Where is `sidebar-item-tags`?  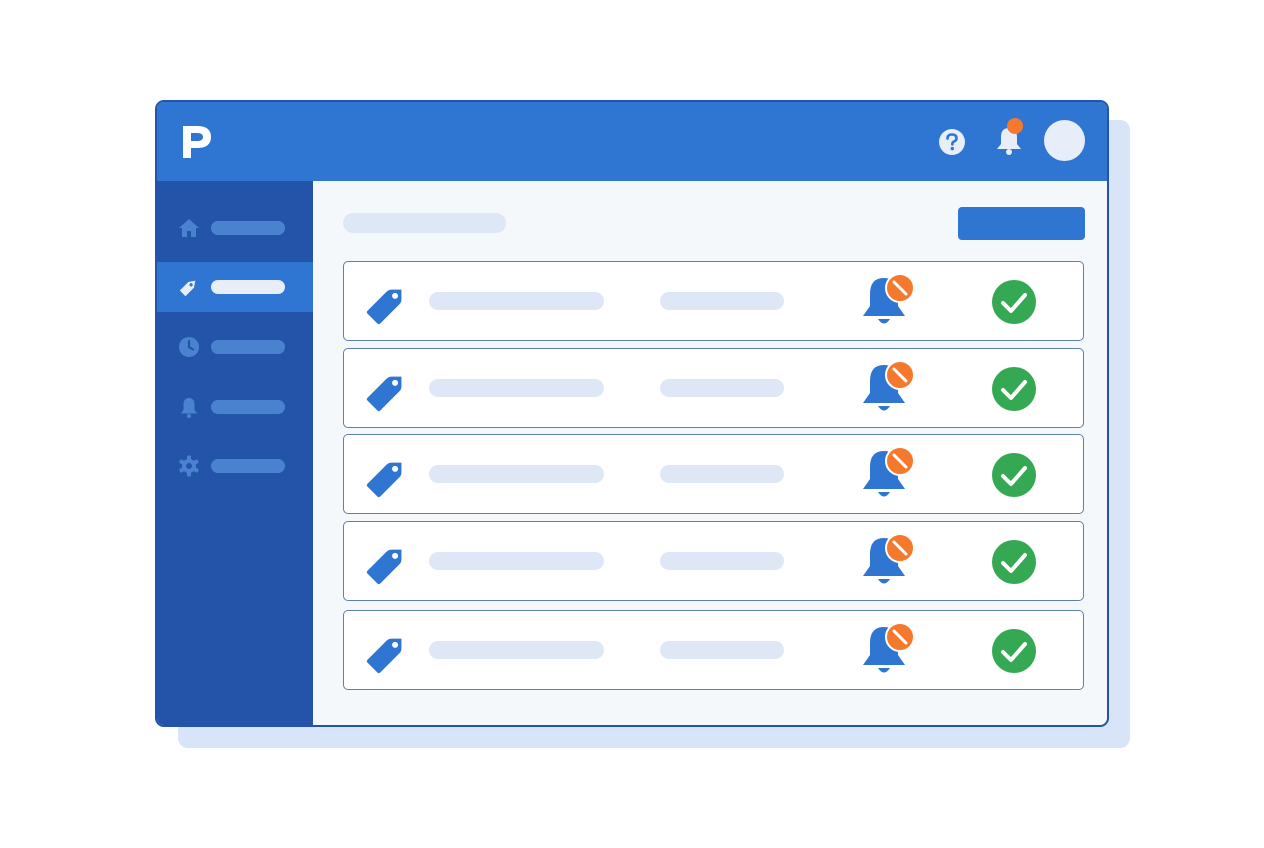 sidebar-item-tags is located at coordinates (235, 287).